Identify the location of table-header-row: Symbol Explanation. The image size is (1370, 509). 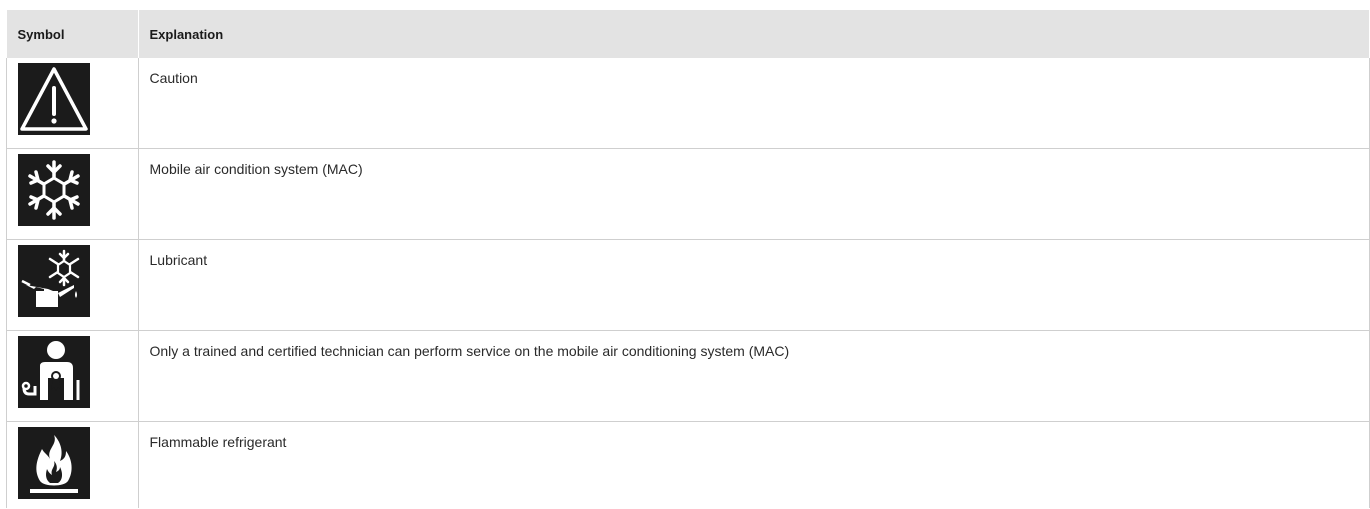
(688, 34).